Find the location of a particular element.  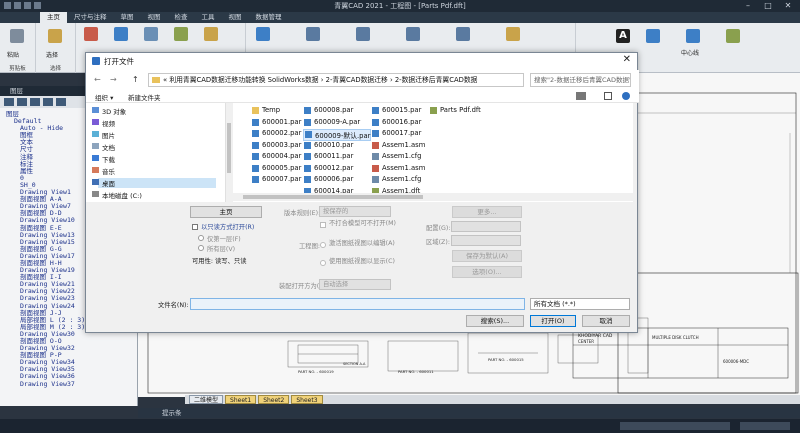

leader-icon is located at coordinates (653, 36).